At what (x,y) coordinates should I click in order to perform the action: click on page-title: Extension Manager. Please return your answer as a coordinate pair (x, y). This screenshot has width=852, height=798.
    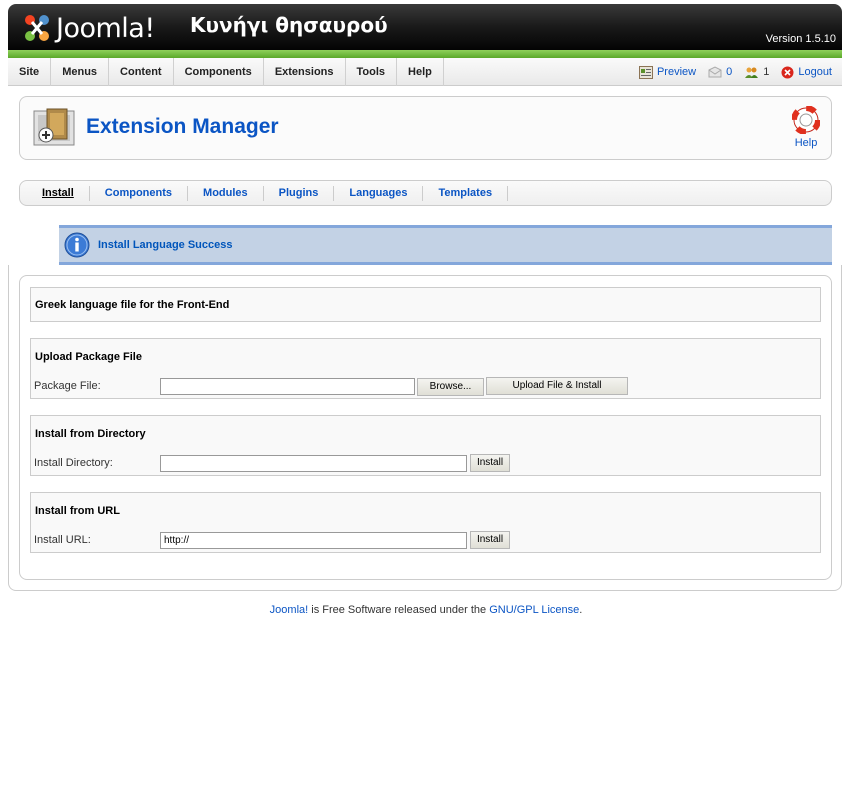
    Looking at the image, I should click on (182, 126).